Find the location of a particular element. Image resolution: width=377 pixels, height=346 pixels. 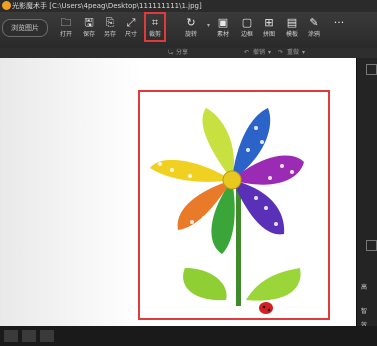

template-icon: ▤ is located at coordinates (292, 22).